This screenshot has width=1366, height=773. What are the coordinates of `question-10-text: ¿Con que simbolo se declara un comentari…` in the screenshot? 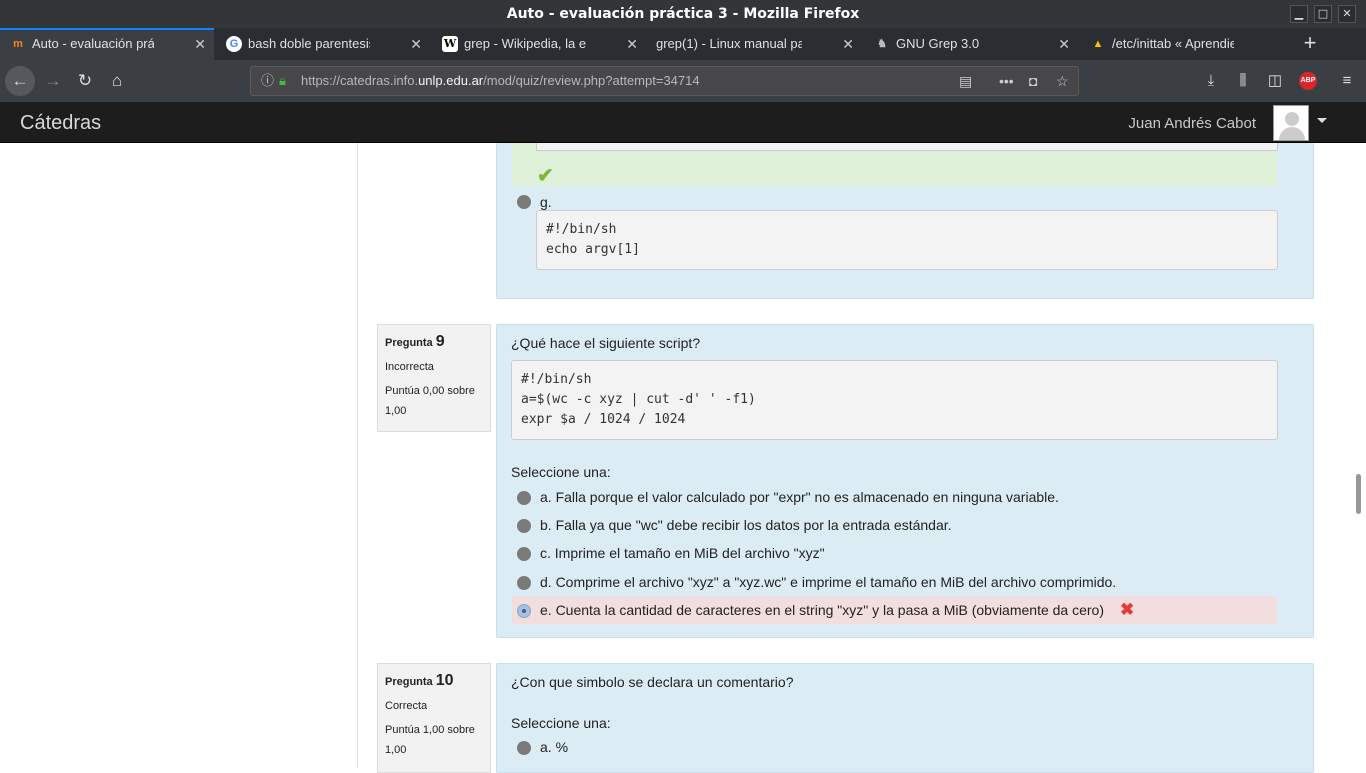 It's located at (652, 682).